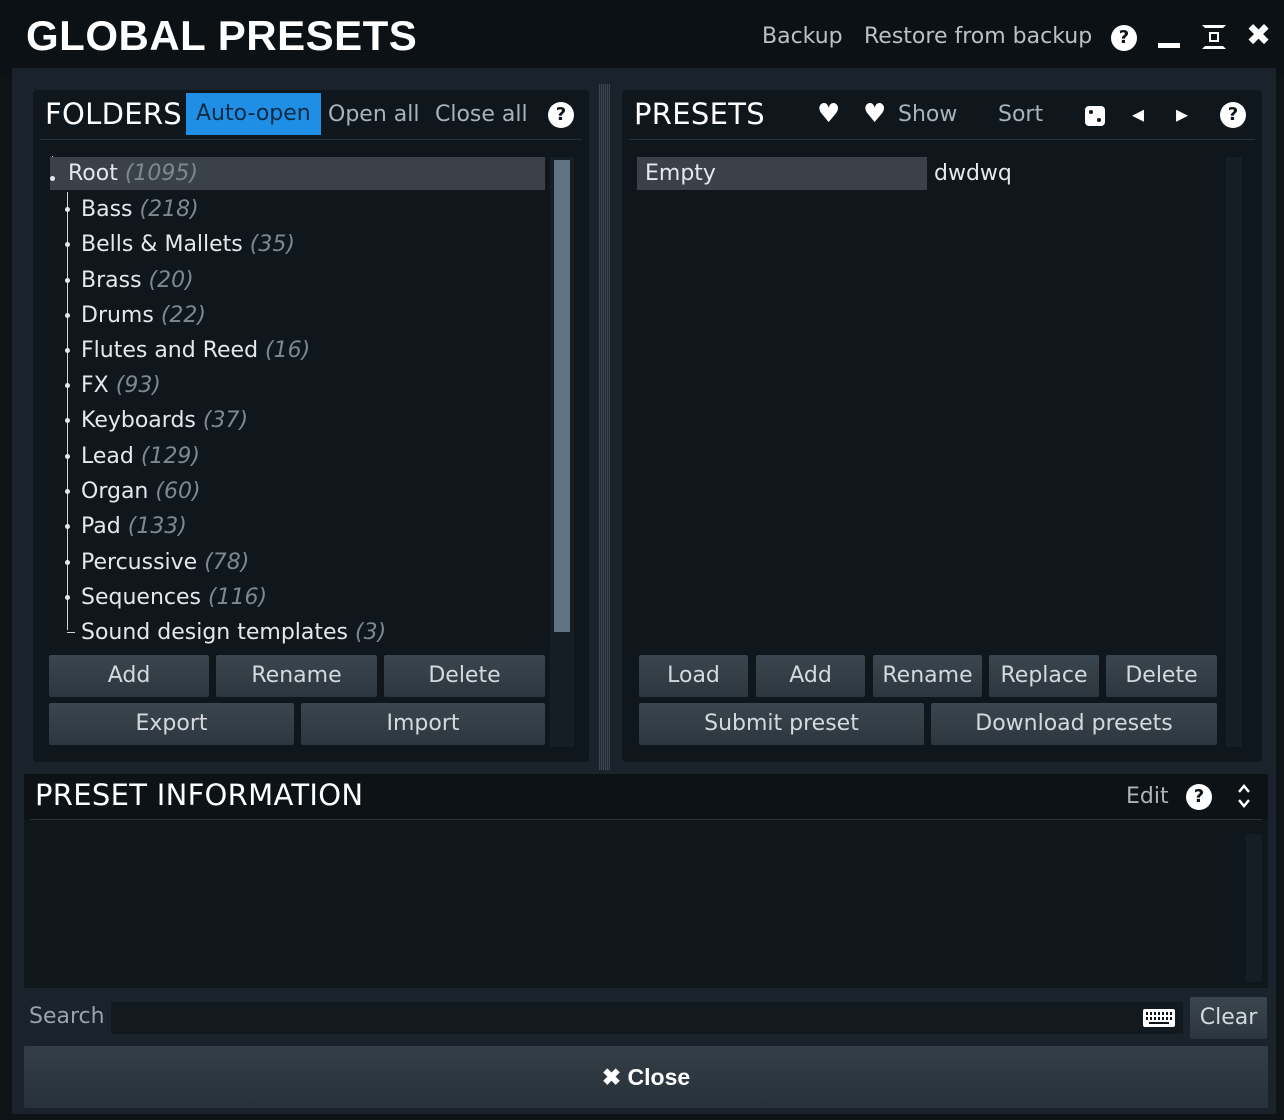  Describe the element at coordinates (942, 139) in the screenshot. I see `presets-header-divider` at that location.